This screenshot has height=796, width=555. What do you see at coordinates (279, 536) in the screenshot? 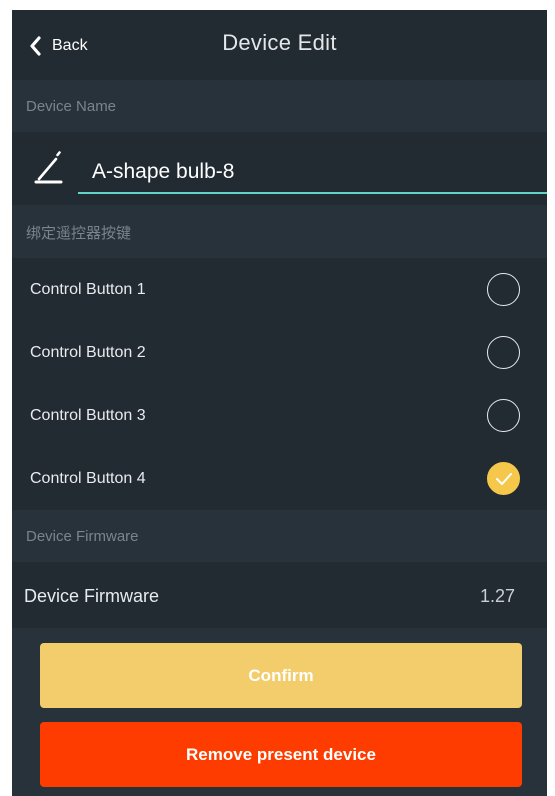
I see `firmware-section-header: Device Firmware` at bounding box center [279, 536].